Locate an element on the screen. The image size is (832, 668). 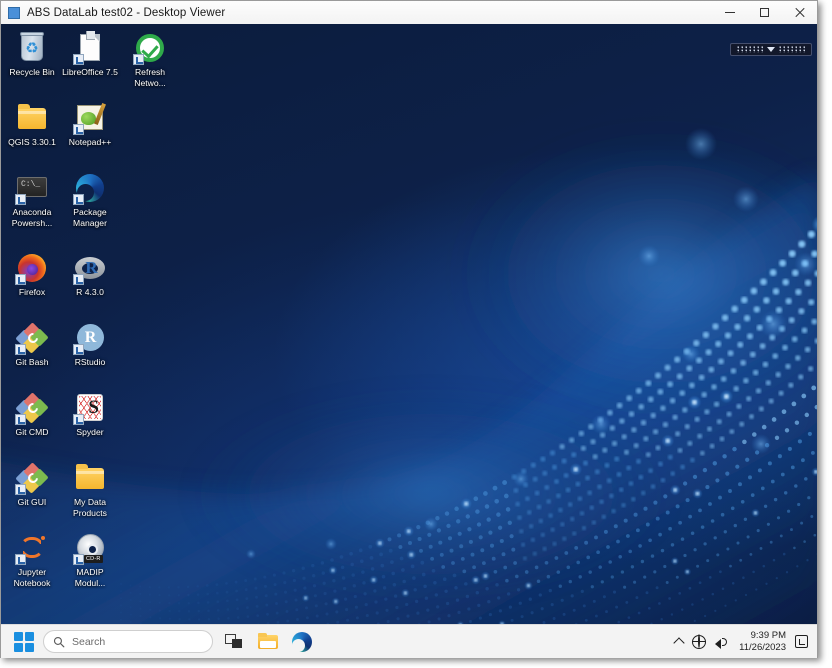
desktop-icon-label: Git Bash is located at coordinates (32, 362).